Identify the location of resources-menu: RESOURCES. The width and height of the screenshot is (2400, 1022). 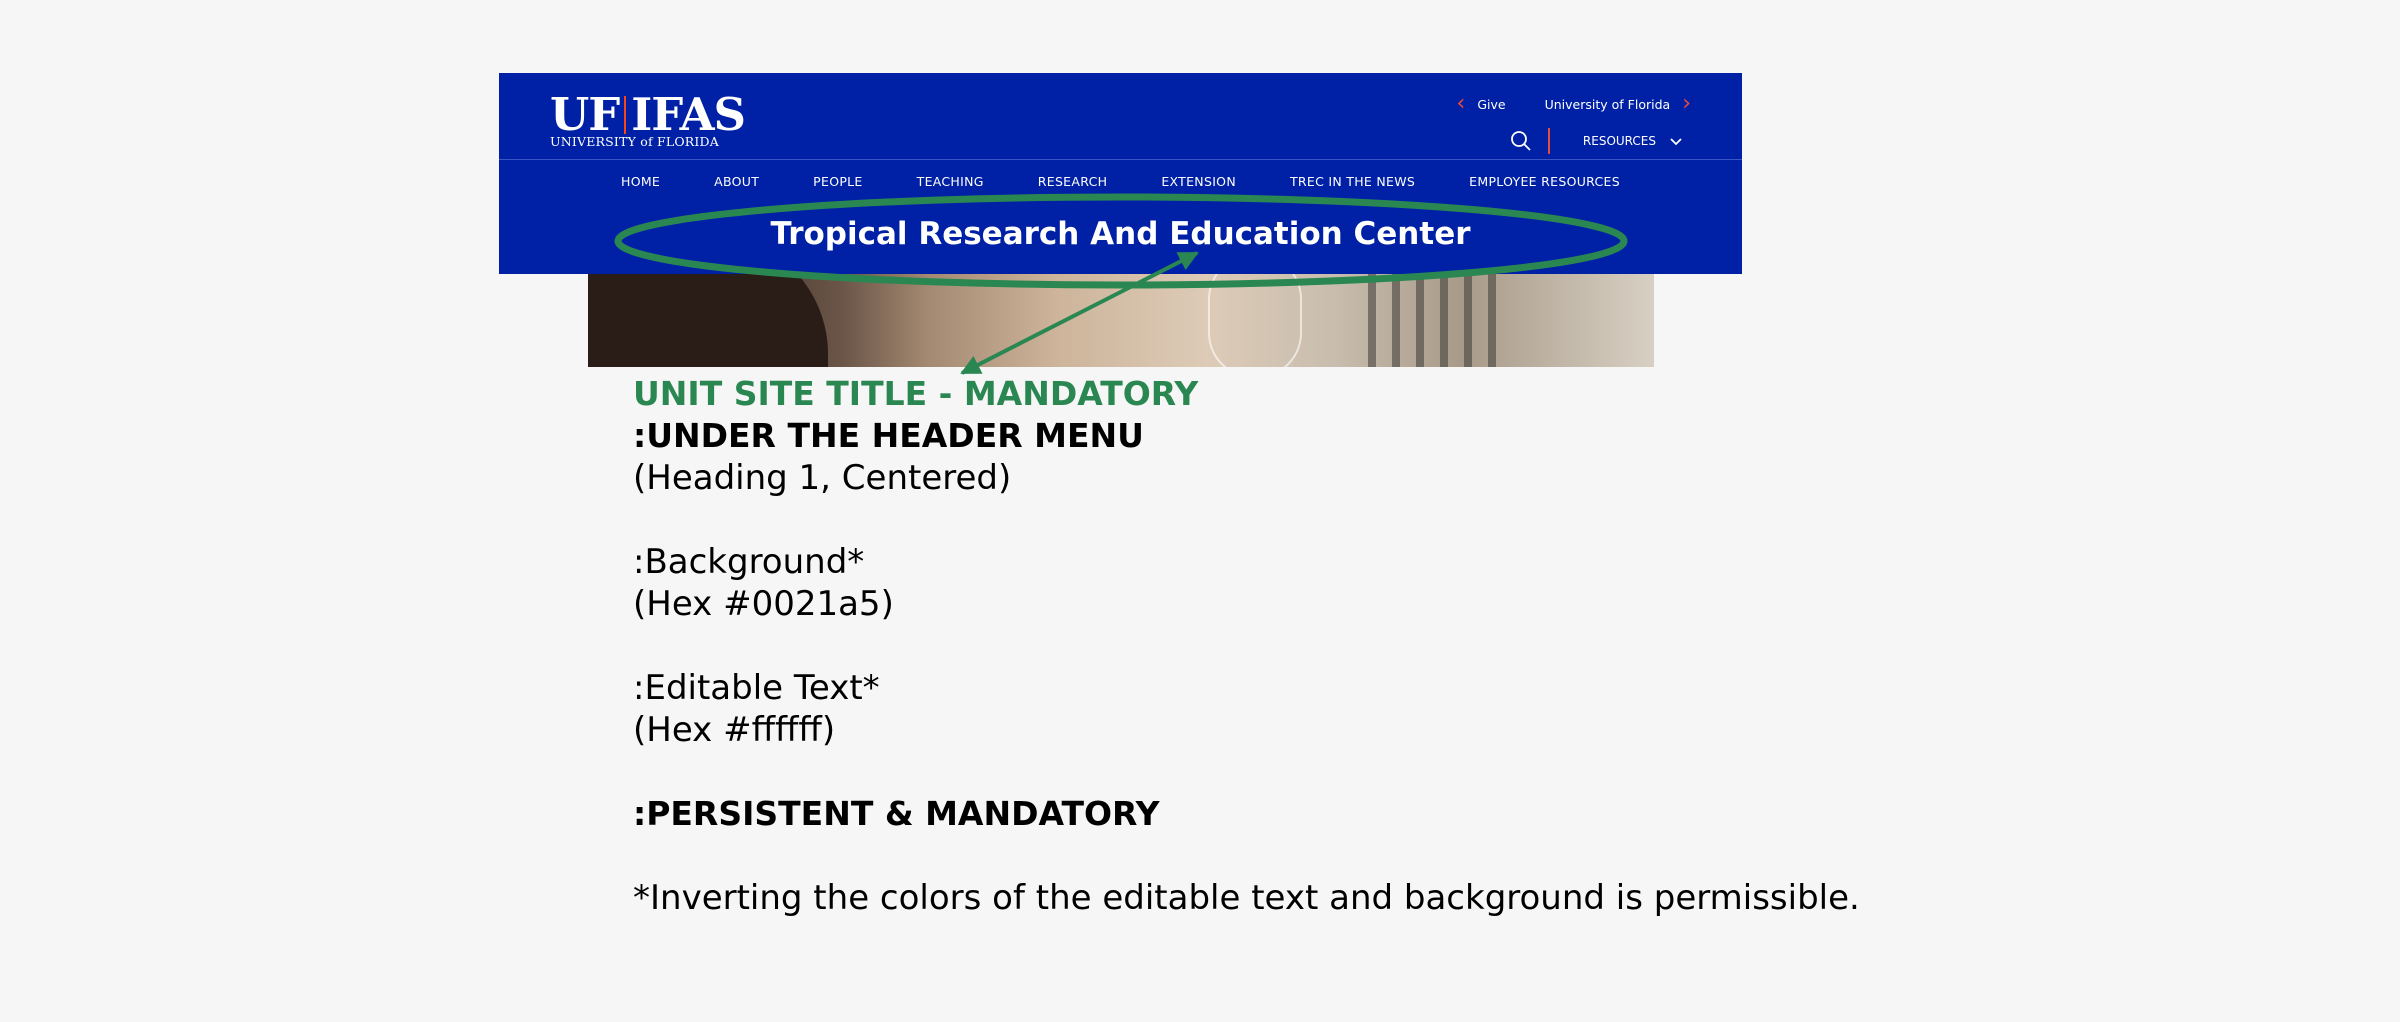
(1619, 141).